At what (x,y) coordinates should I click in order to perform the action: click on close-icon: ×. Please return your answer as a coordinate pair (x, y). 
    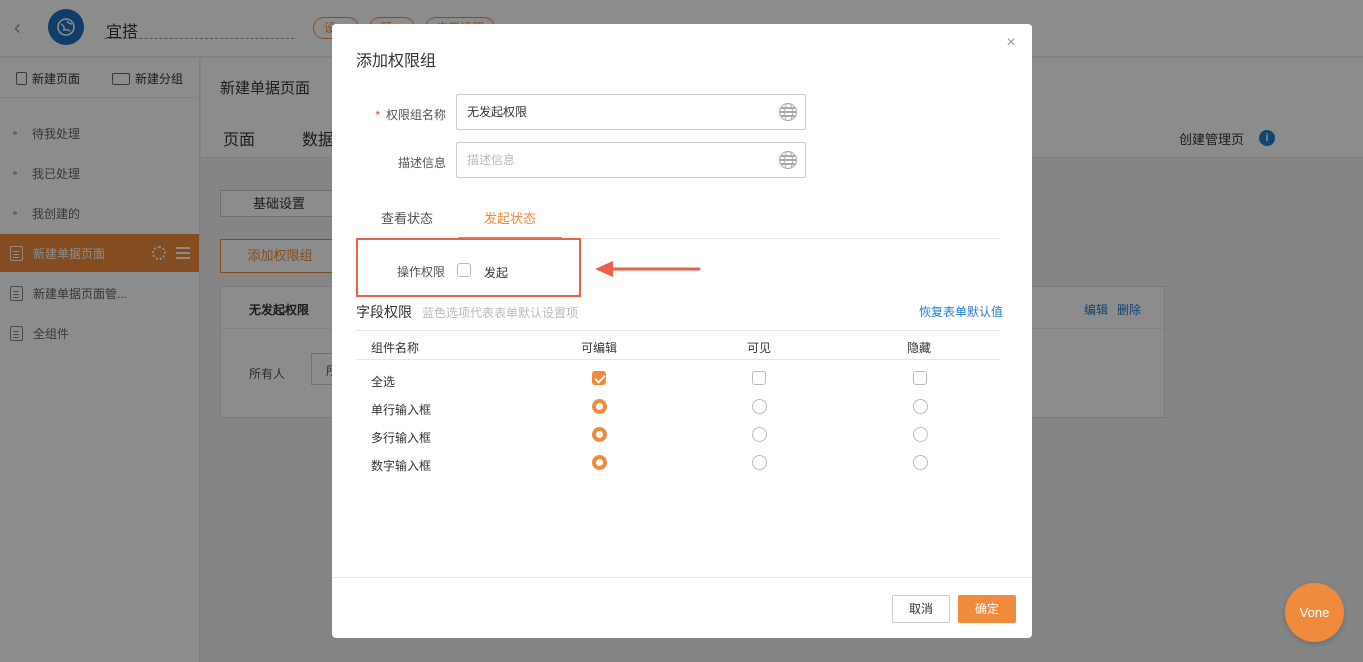
    Looking at the image, I should click on (1011, 43).